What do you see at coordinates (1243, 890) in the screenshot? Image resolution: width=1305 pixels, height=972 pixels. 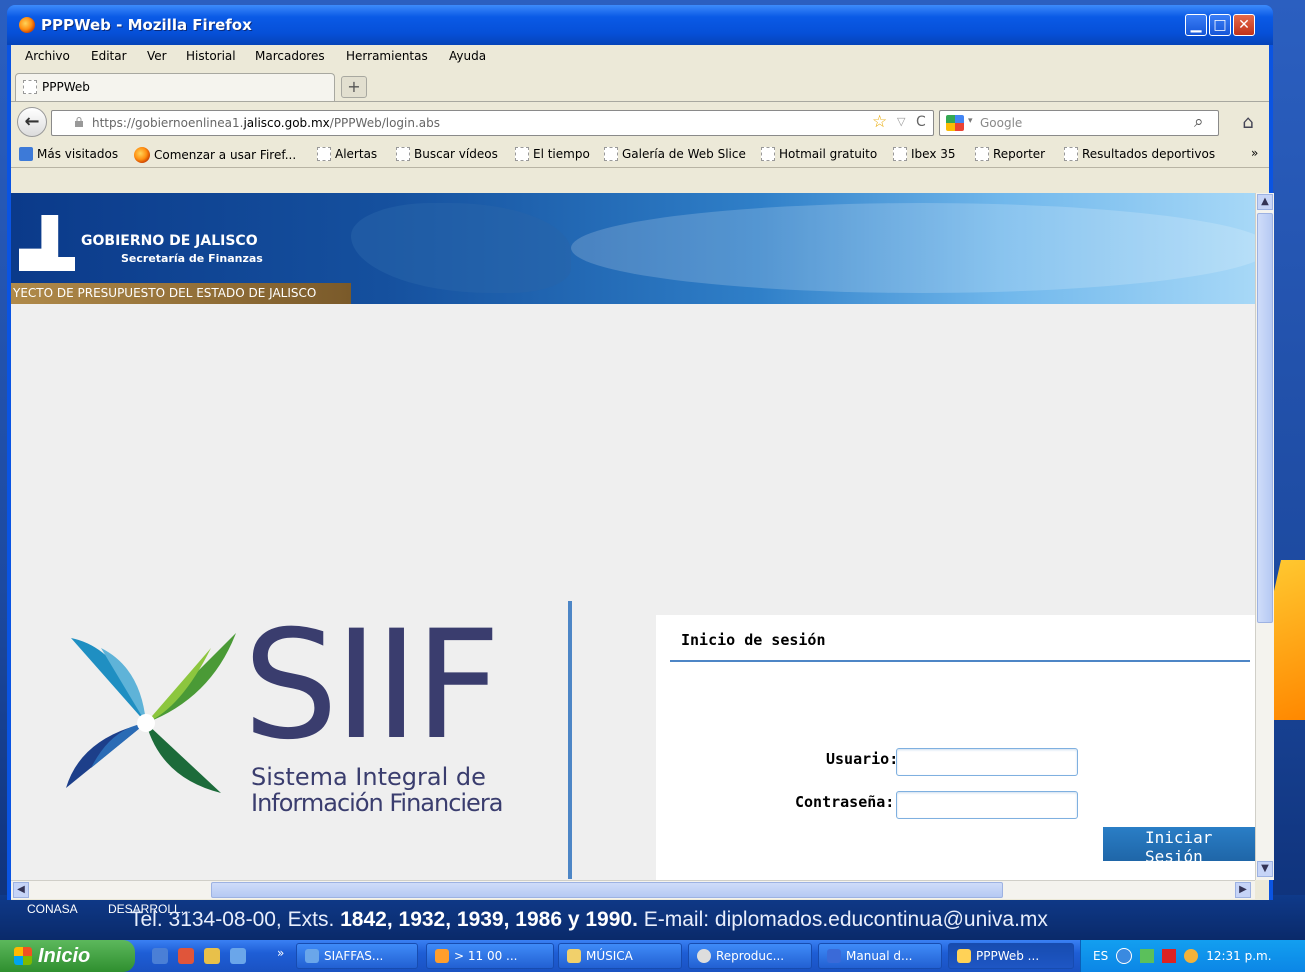 I see `scroll-right-button: ▶` at bounding box center [1243, 890].